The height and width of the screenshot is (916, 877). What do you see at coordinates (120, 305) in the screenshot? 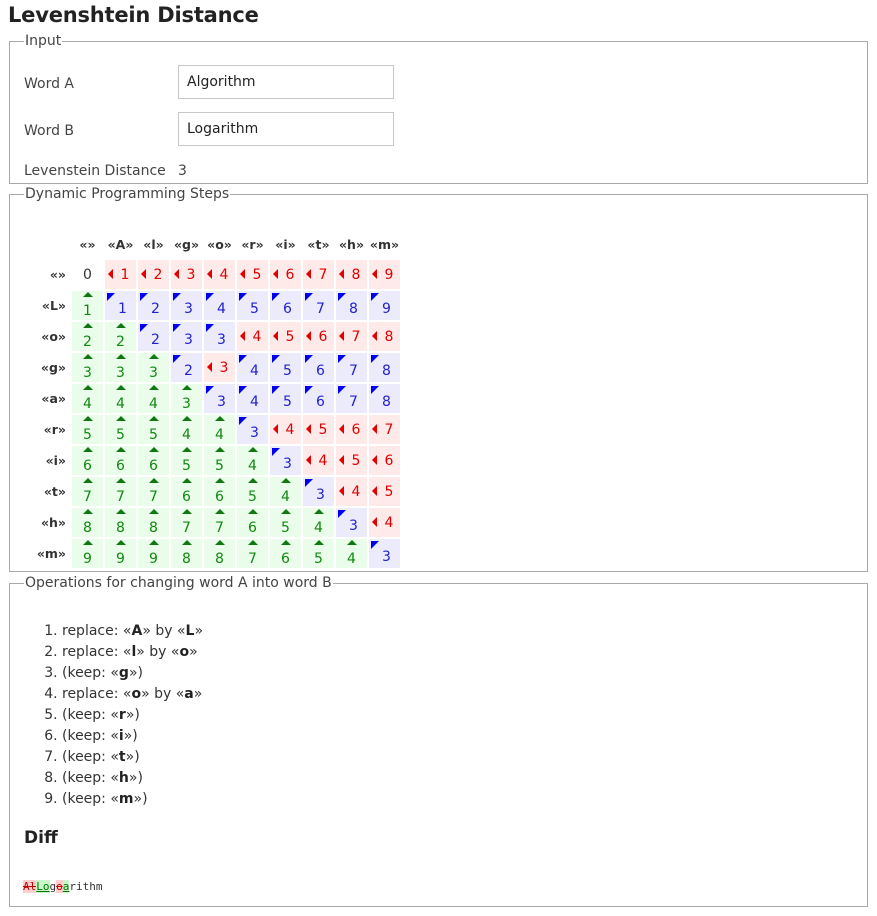
I see `dp-cell-diag: 1` at bounding box center [120, 305].